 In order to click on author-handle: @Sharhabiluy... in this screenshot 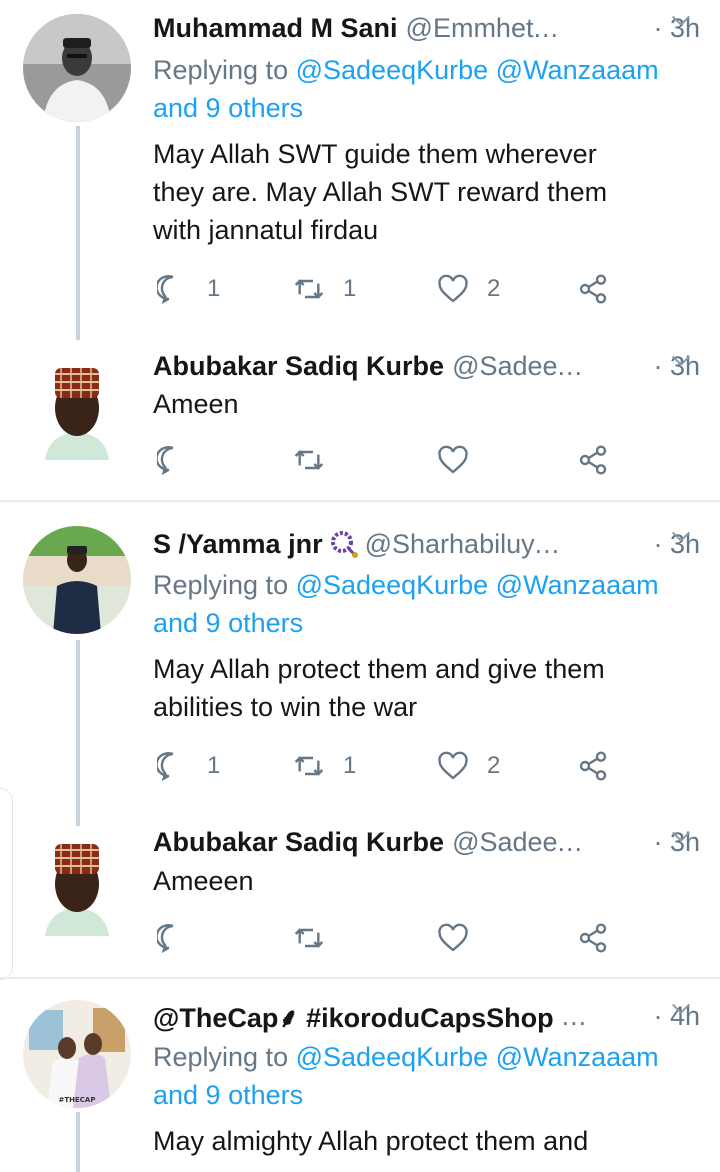, I will do `click(505, 544)`.